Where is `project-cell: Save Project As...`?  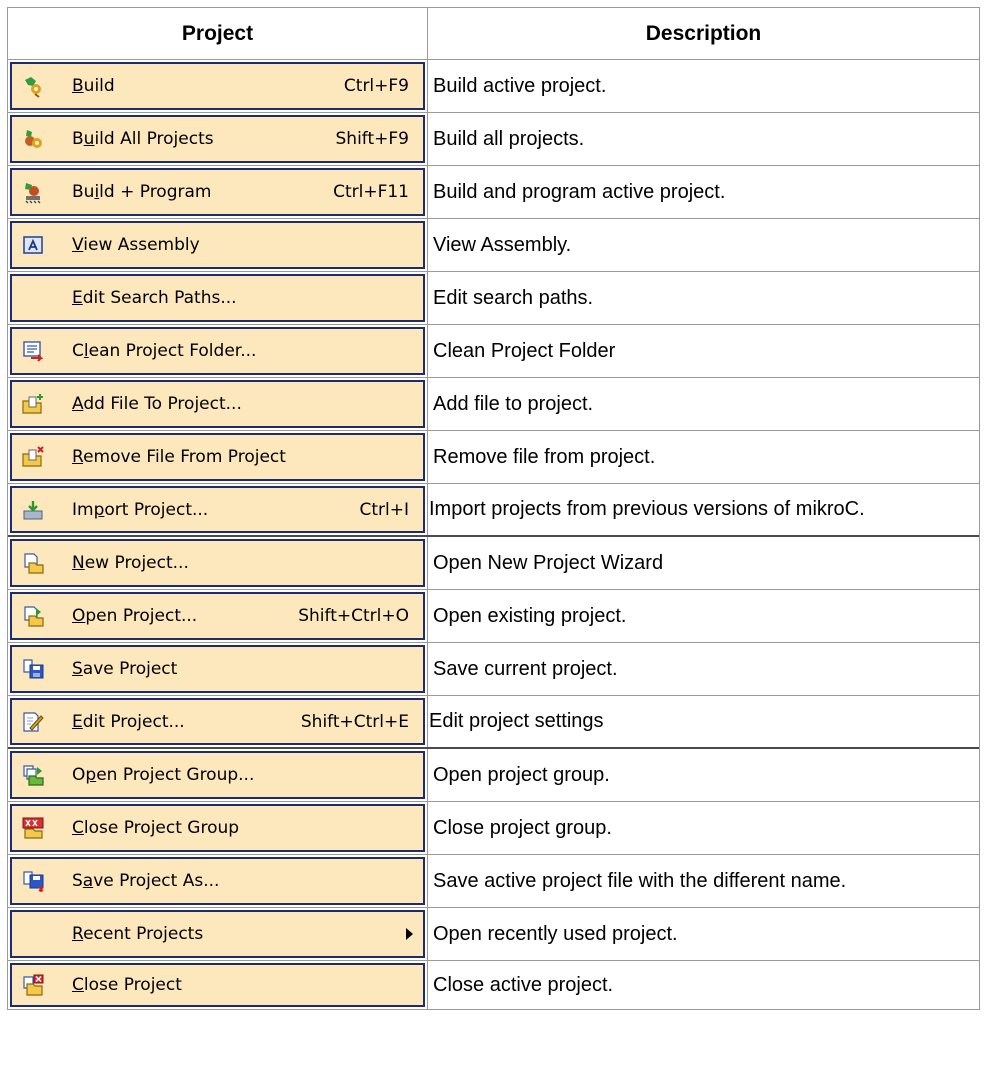
project-cell: Save Project As... is located at coordinates (218, 881).